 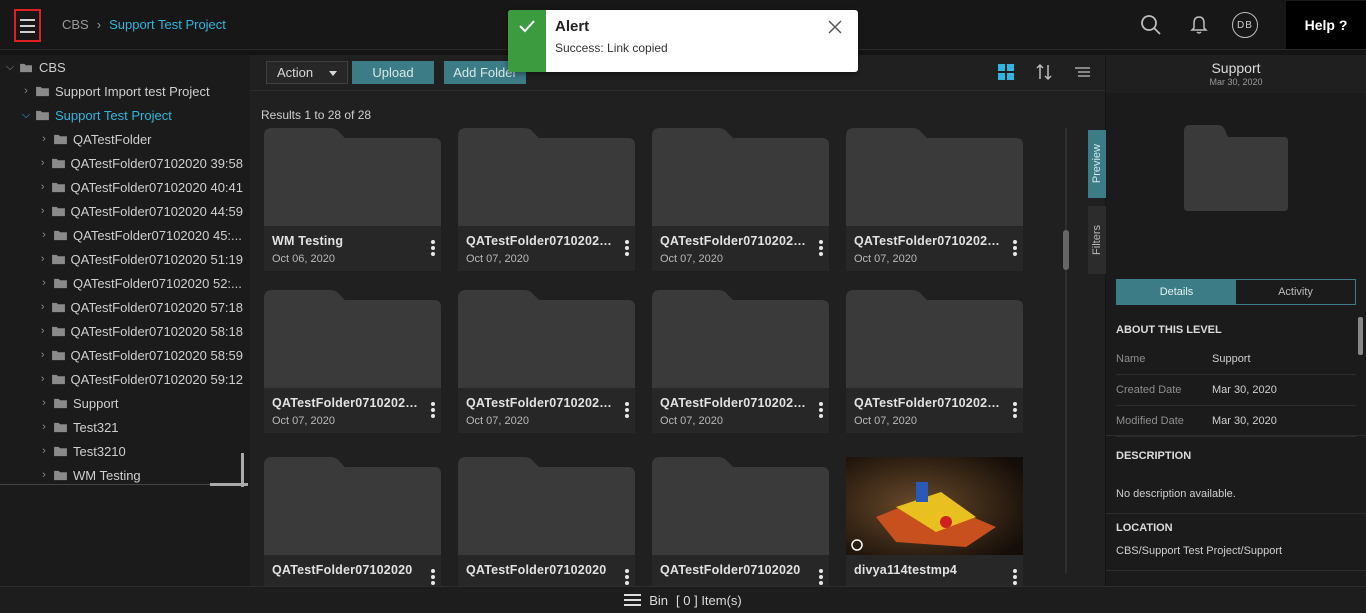 I want to click on tree-item: › Support Import test Project, so click(x=121, y=91).